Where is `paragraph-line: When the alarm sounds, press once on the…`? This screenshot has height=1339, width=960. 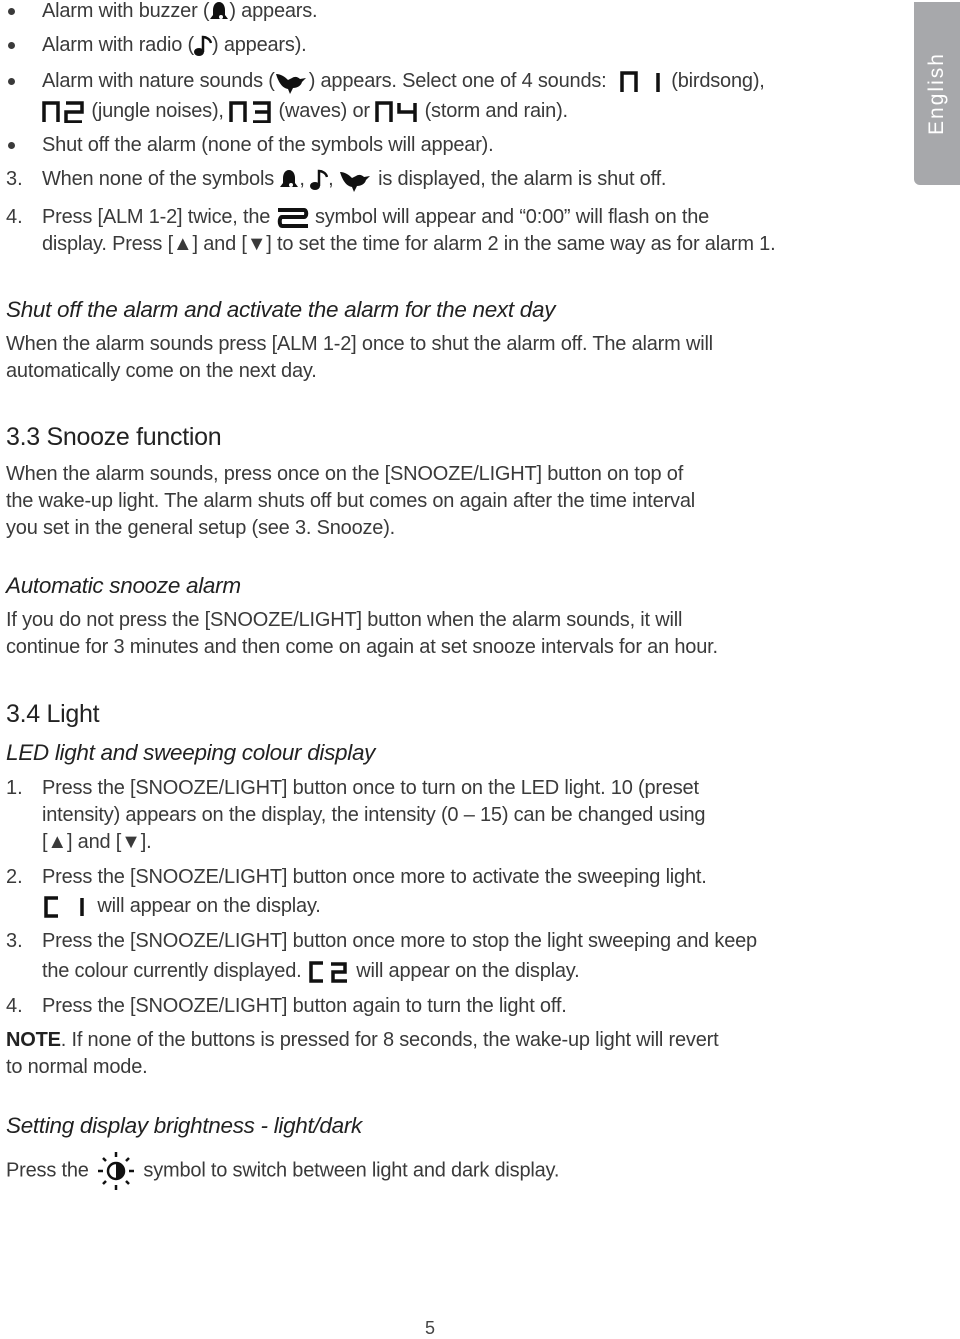
paragraph-line: When the alarm sounds, press once on the… is located at coordinates (345, 474).